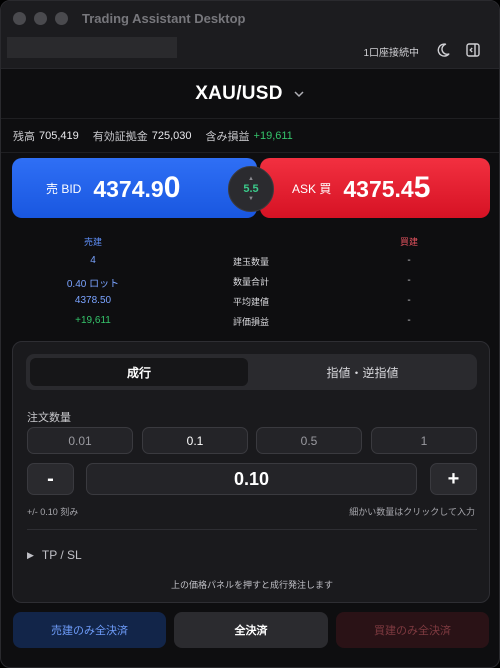 This screenshot has height=668, width=500. Describe the element at coordinates (250, 322) in the screenshot. I see `stat-label: 評価損益` at that location.